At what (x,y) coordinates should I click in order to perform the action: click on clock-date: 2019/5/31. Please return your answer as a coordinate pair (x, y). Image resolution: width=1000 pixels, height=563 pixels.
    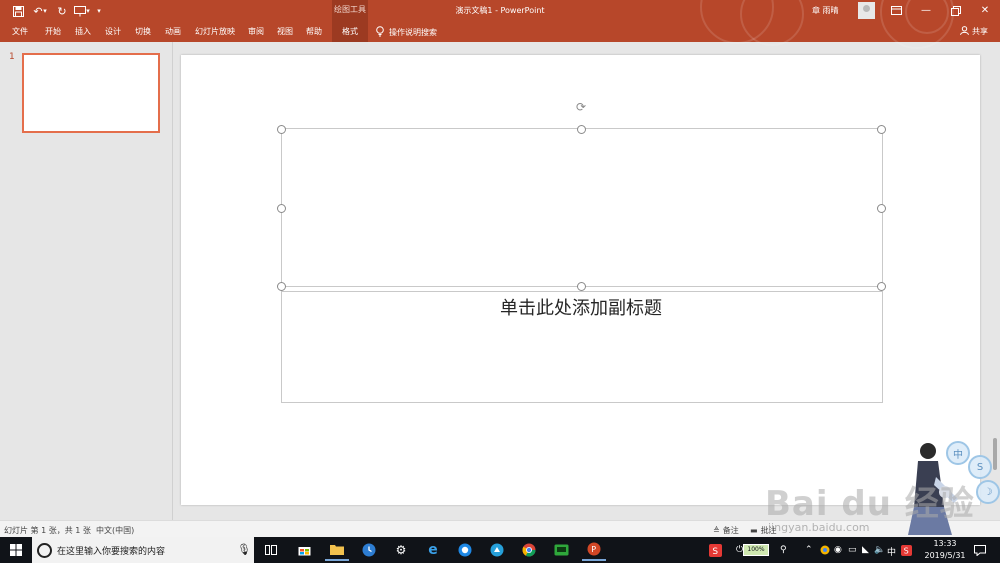
    Looking at the image, I should click on (945, 555).